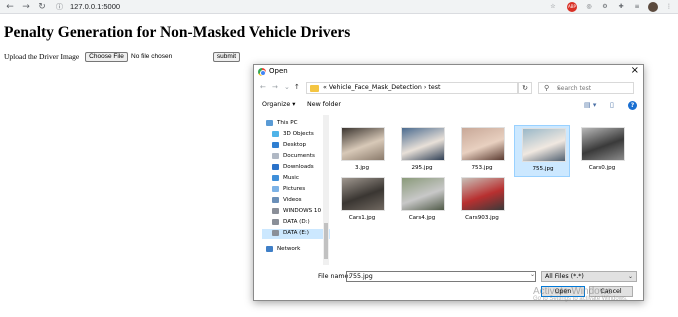  I want to click on breadcrumb-path: « Vehicle_Face_Mask_Detection › test, so click(382, 87).